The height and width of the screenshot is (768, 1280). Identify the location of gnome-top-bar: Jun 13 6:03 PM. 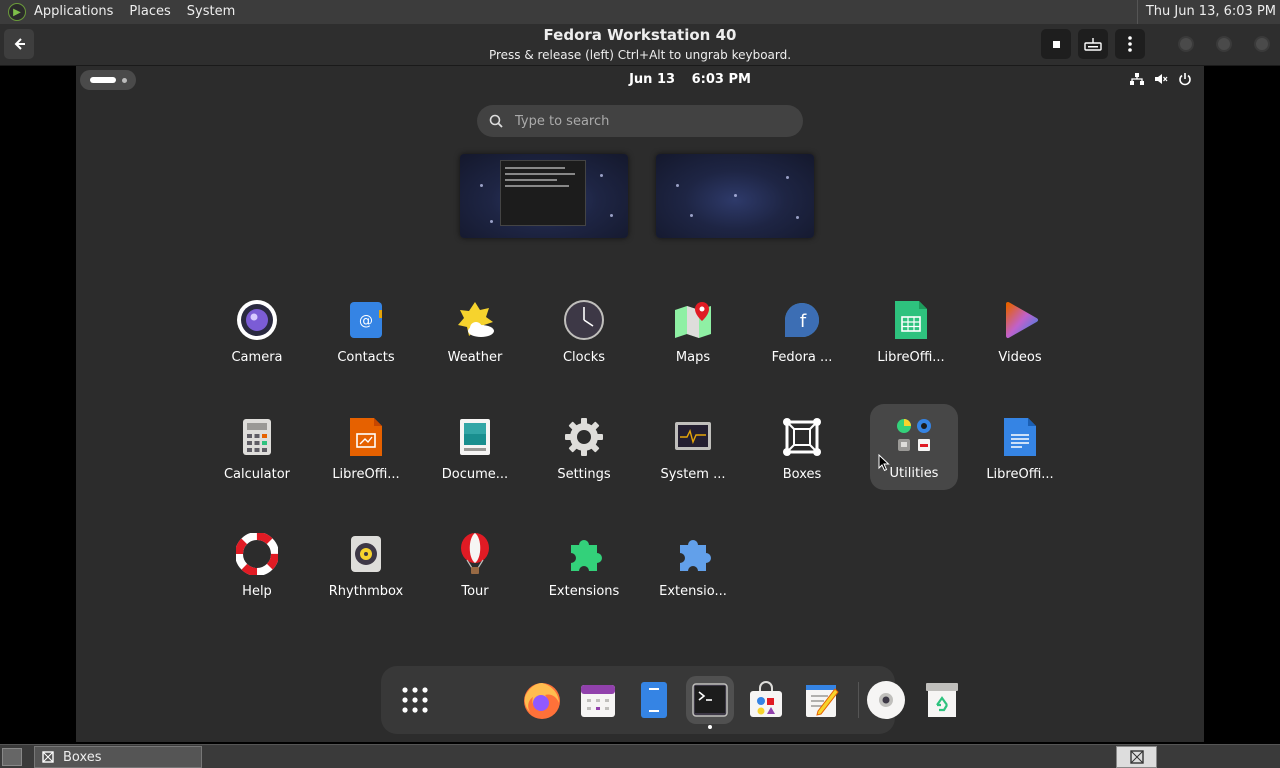
(640, 80).